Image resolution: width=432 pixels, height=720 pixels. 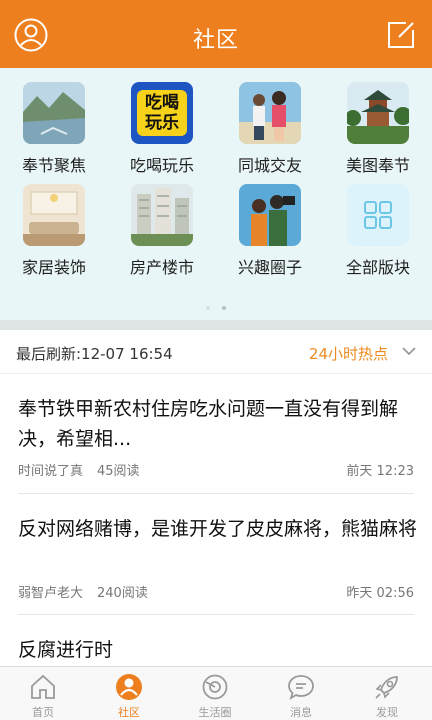 What do you see at coordinates (378, 215) in the screenshot?
I see `grid-icon` at bounding box center [378, 215].